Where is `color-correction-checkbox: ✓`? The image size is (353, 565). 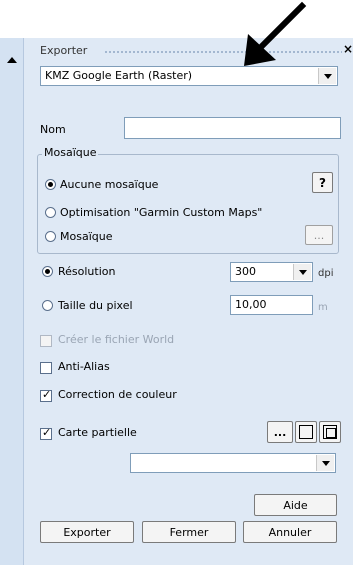 color-correction-checkbox: ✓ is located at coordinates (46, 395).